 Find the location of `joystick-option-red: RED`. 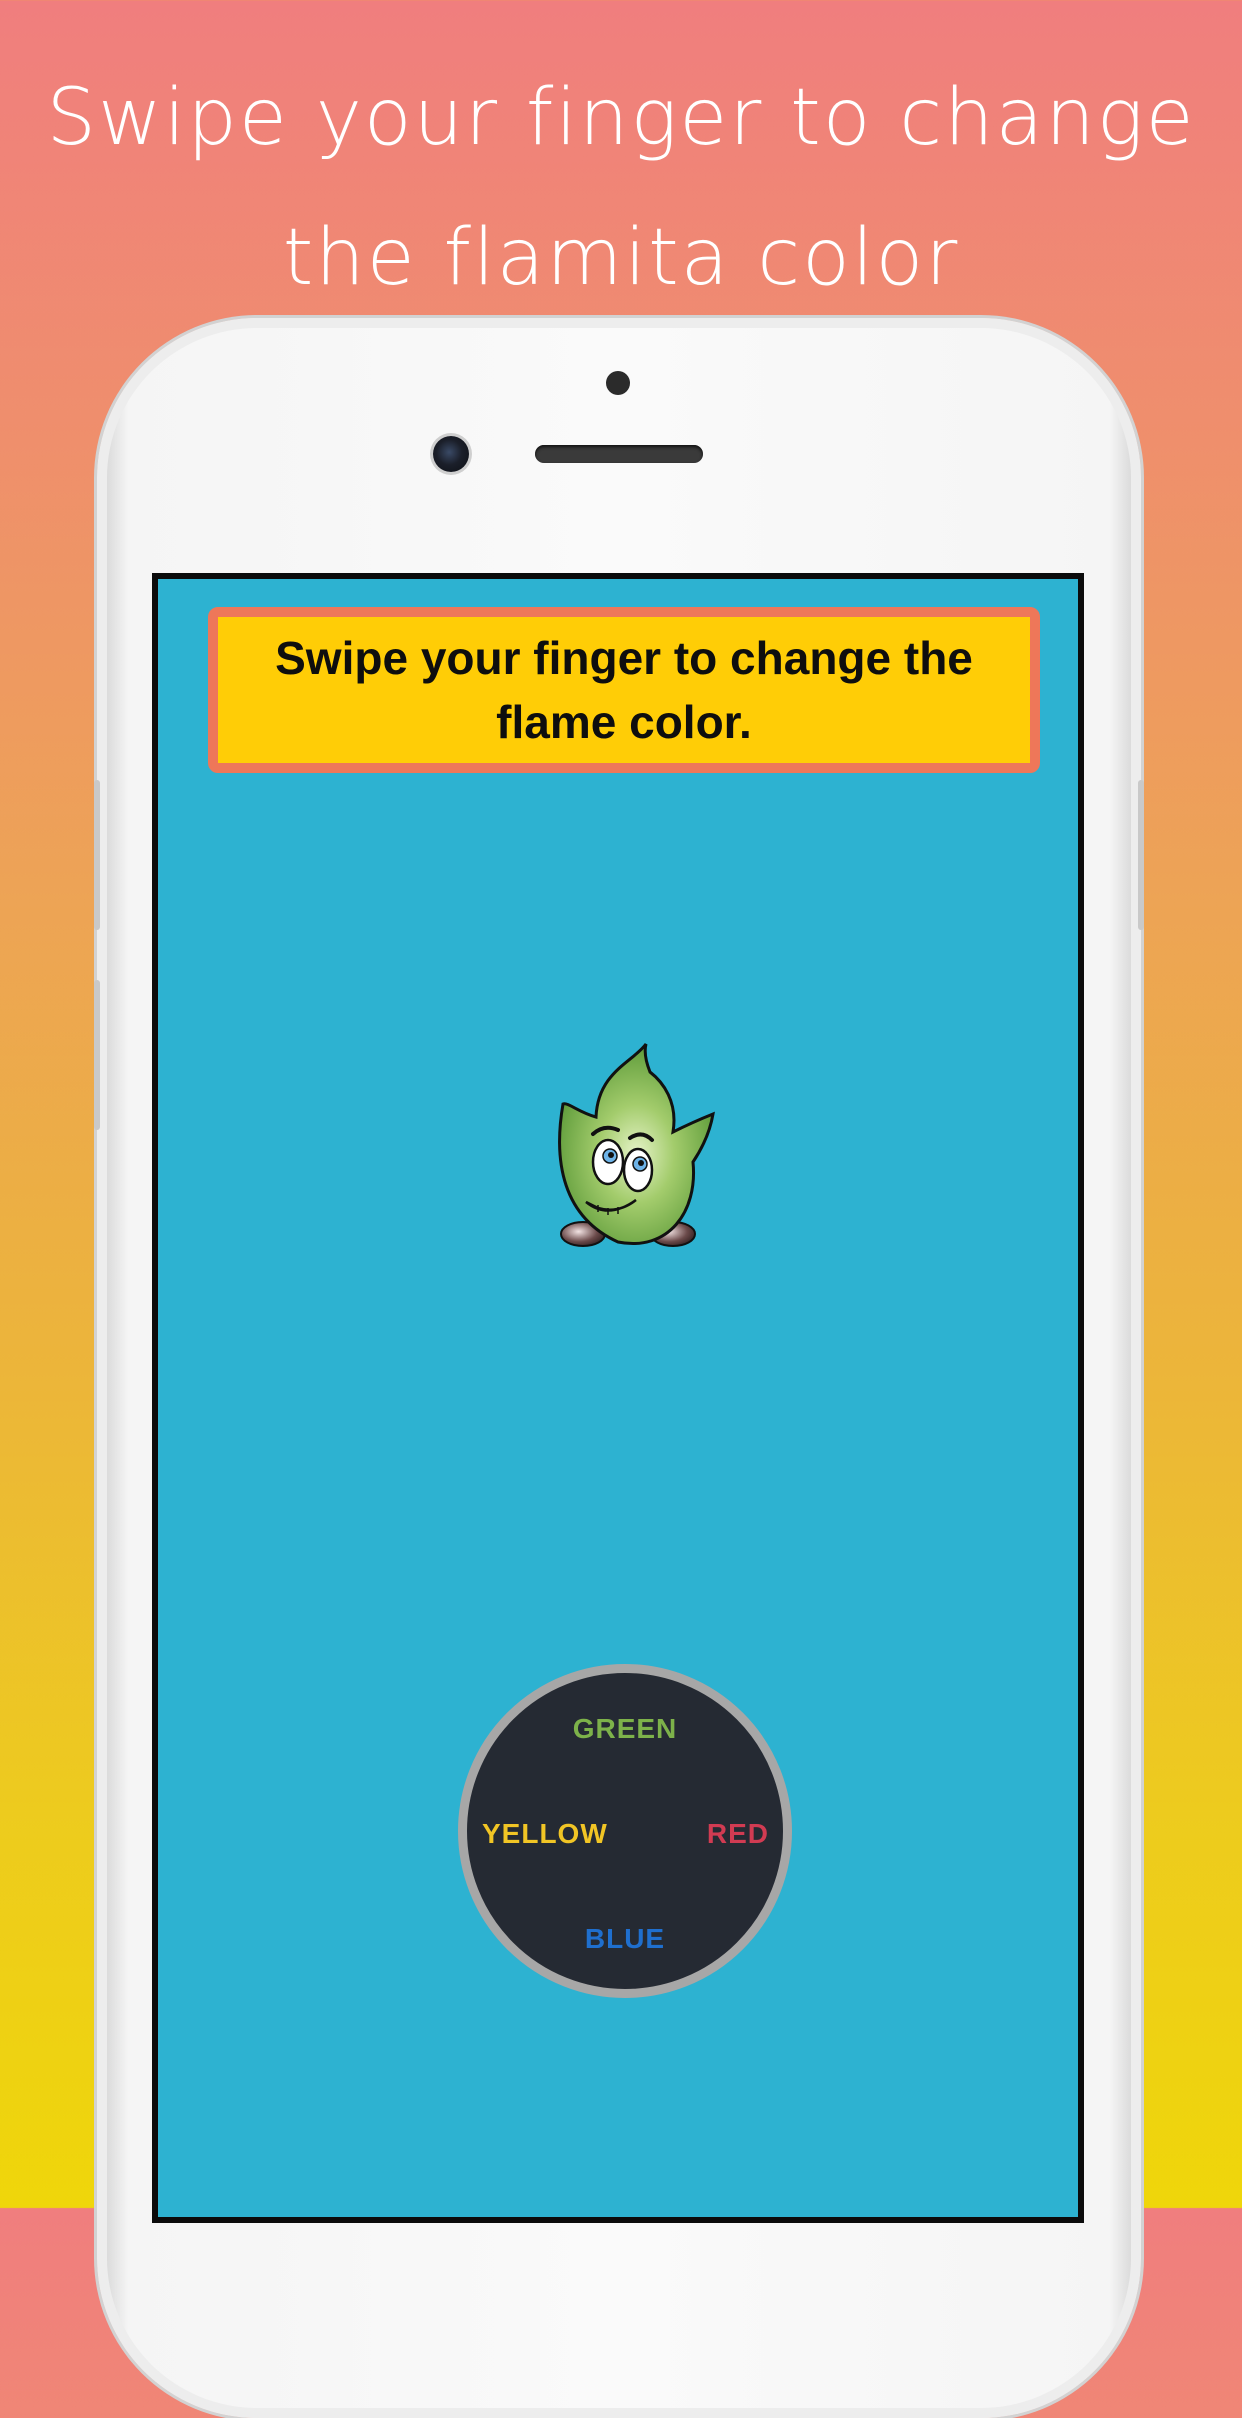

joystick-option-red: RED is located at coordinates (738, 1834).